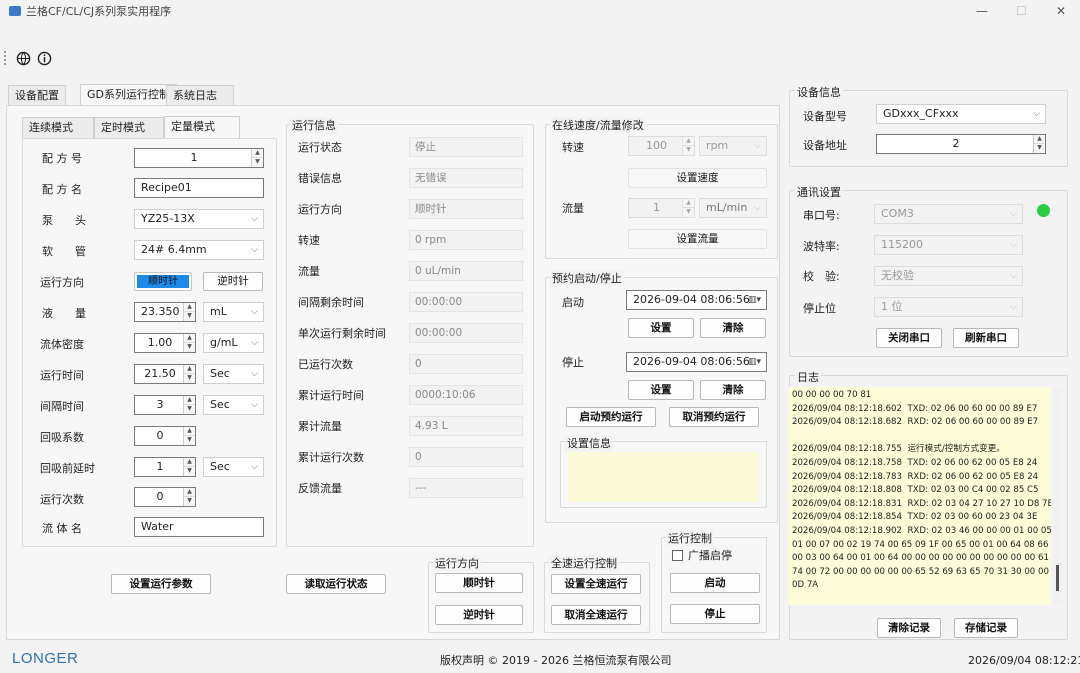 Image resolution: width=1080 pixels, height=673 pixels. I want to click on tube-select: 24# 6.4mm ⌵, so click(199, 250).